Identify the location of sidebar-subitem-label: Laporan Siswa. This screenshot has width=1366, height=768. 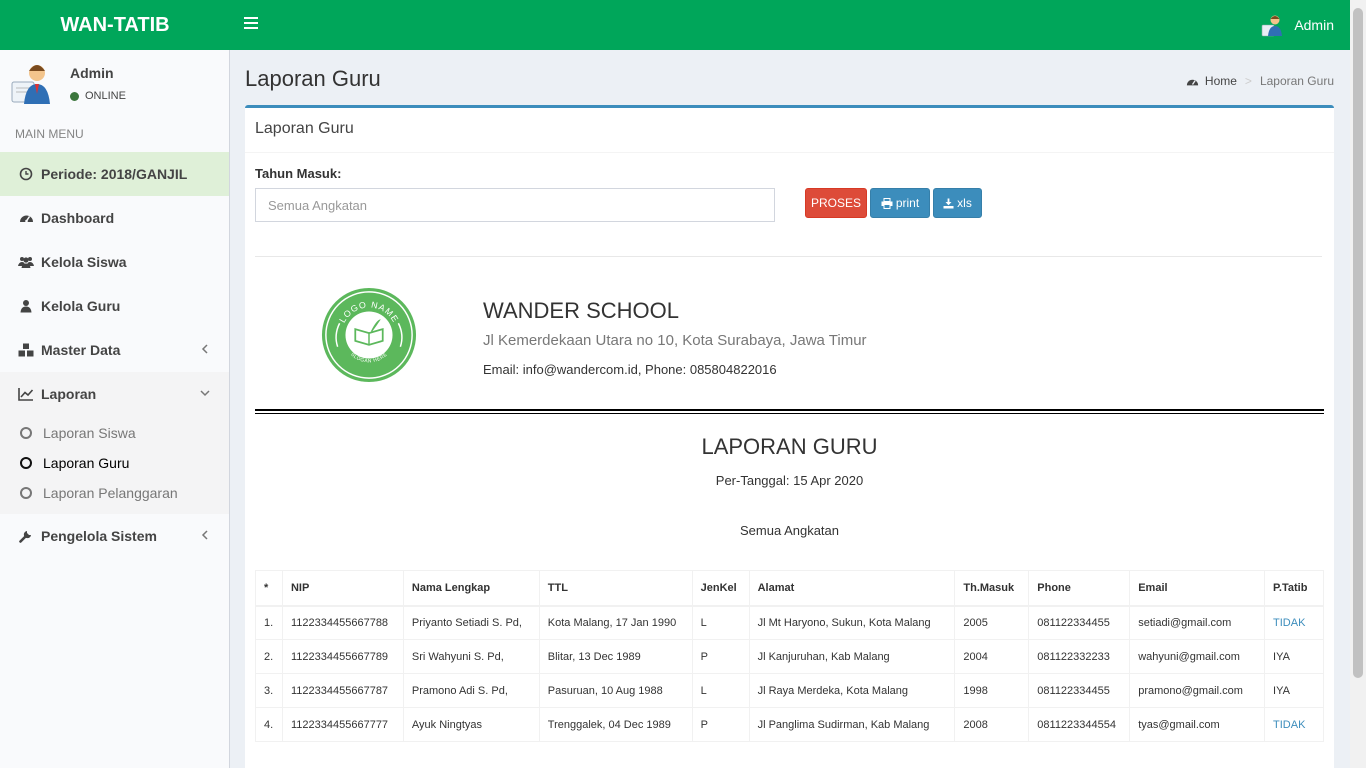
(89, 433).